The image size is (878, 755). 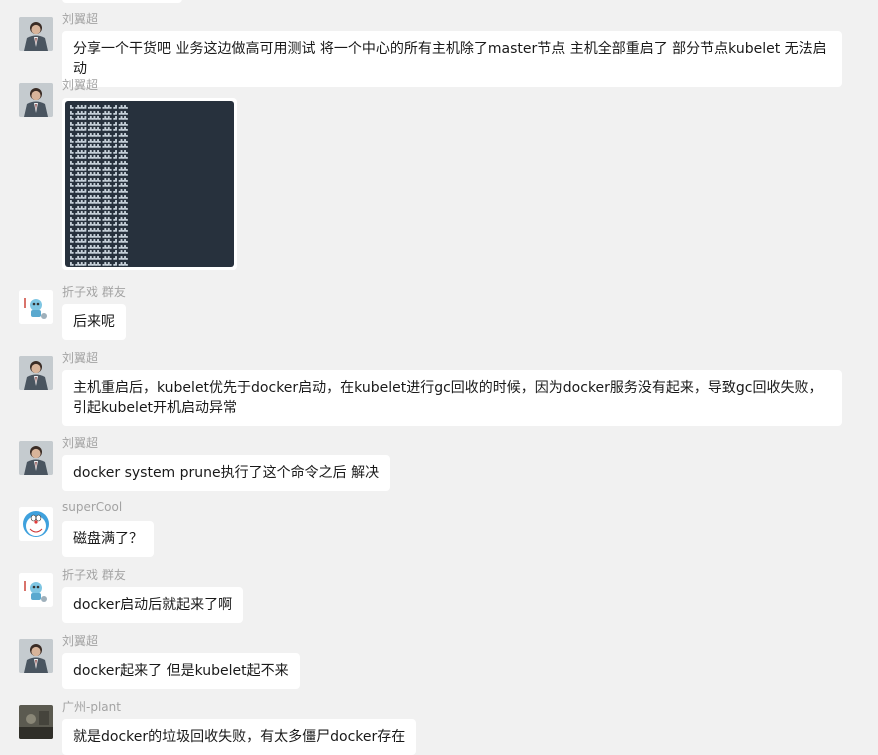 What do you see at coordinates (94, 322) in the screenshot?
I see `message-bubble: 后来呢` at bounding box center [94, 322].